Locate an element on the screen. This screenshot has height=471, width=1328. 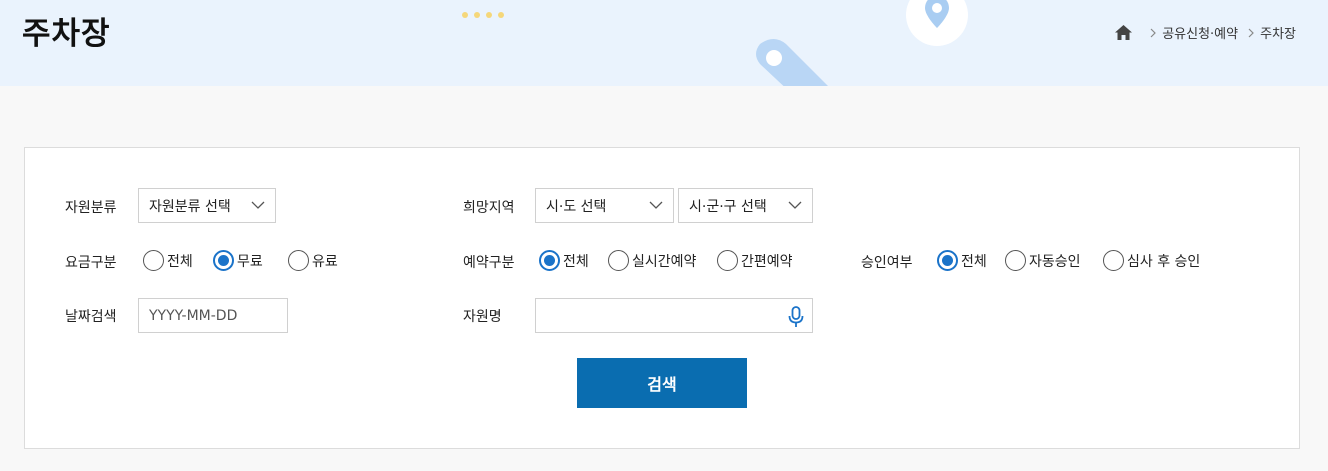
reservation-option-realtime-label: 실시간예약 is located at coordinates (664, 261).